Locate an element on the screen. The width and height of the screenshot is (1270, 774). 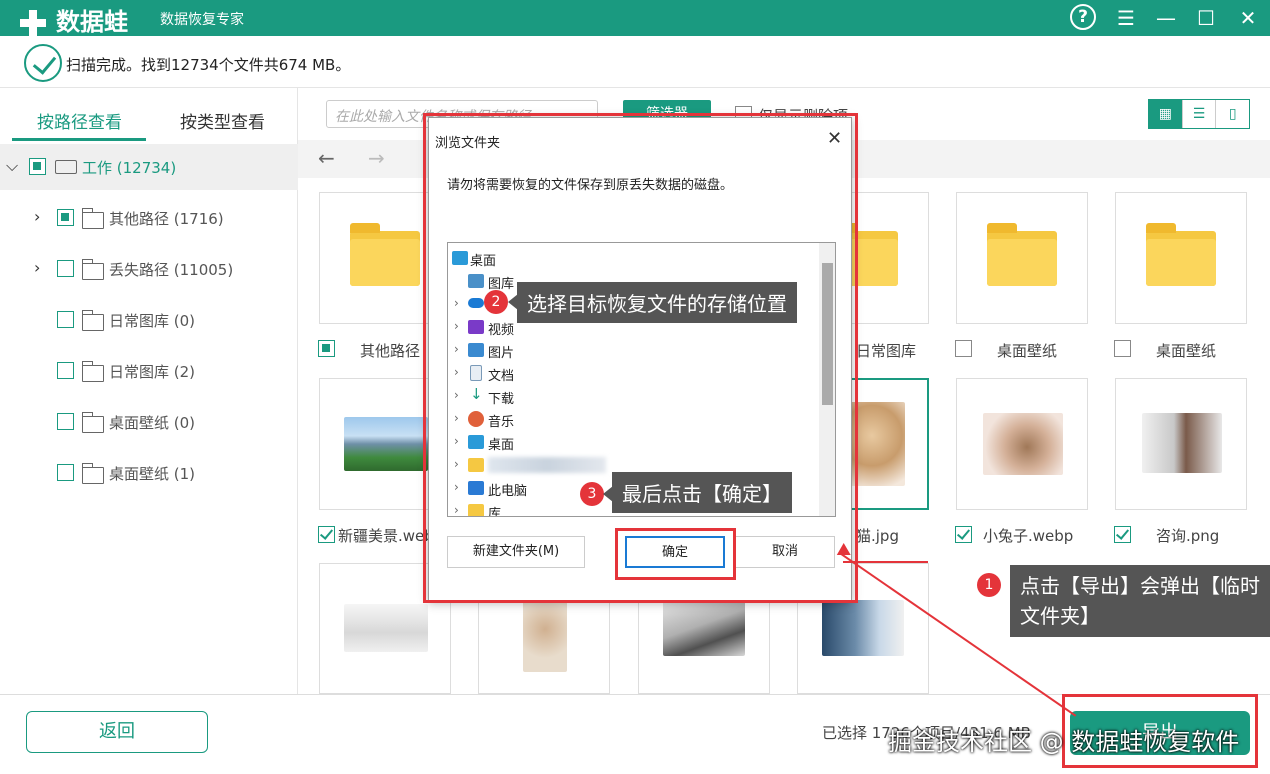
tab-by-path: 按路径查看 is located at coordinates (79, 120).